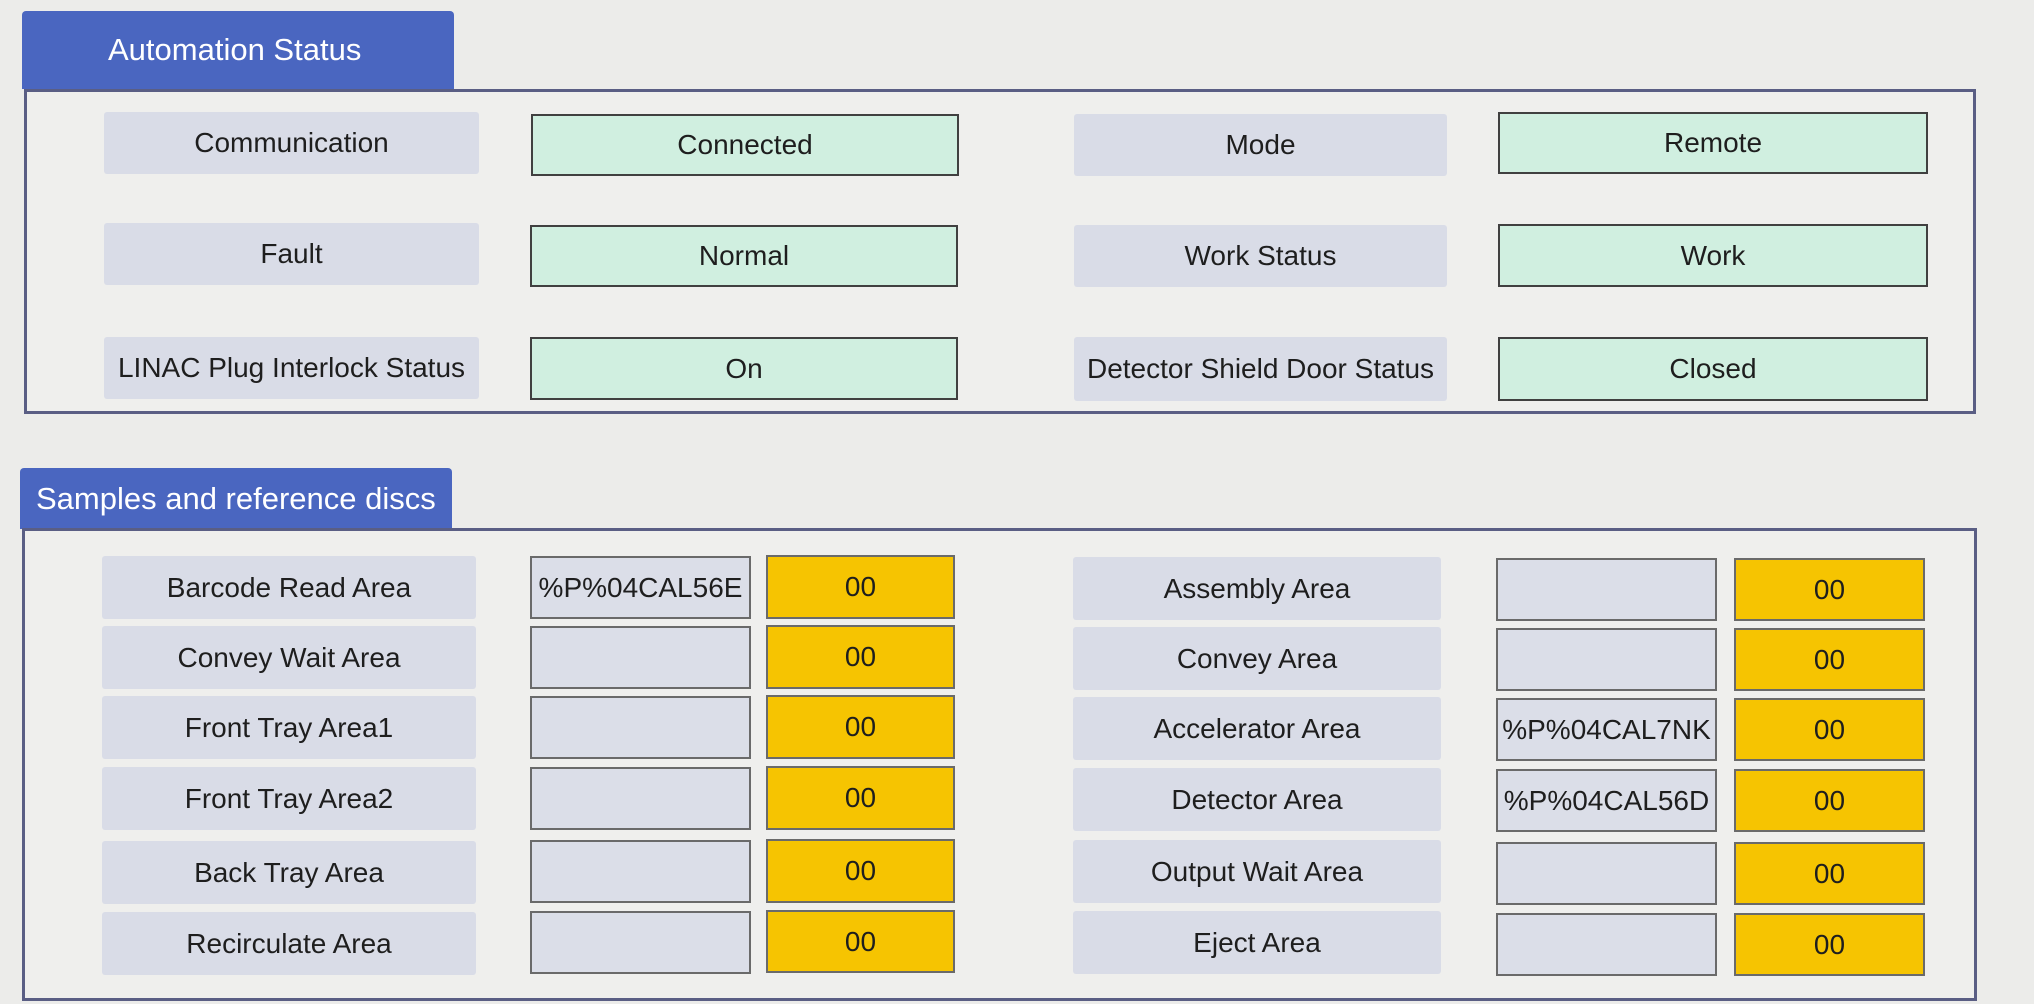 The width and height of the screenshot is (2034, 1004). Describe the element at coordinates (1257, 728) in the screenshot. I see `accelerator-area-label: Accelerator Area` at that location.